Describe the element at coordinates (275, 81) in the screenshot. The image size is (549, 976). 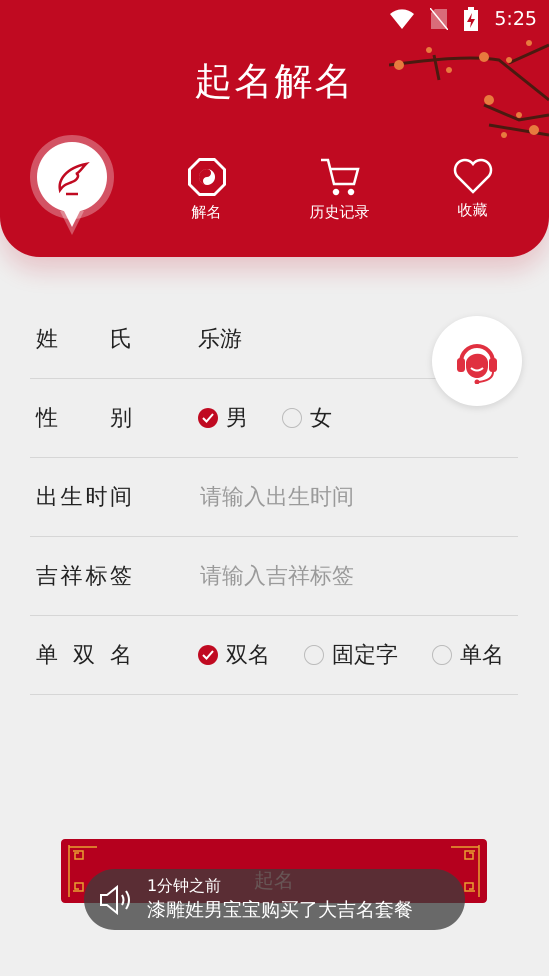
I see `app-title: 起名解名` at that location.